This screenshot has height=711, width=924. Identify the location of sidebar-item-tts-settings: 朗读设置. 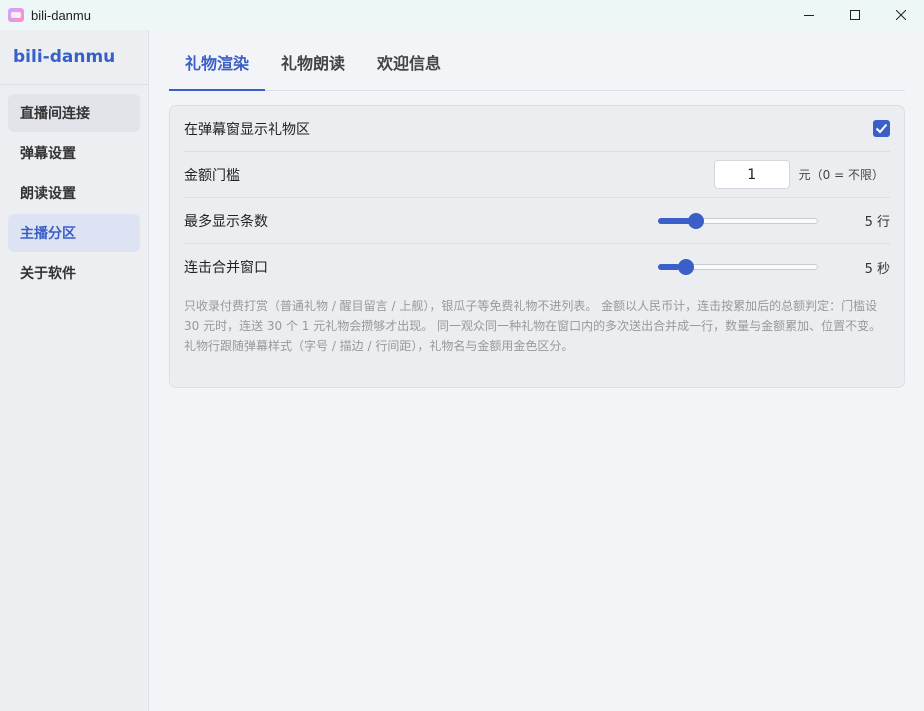
(74, 193).